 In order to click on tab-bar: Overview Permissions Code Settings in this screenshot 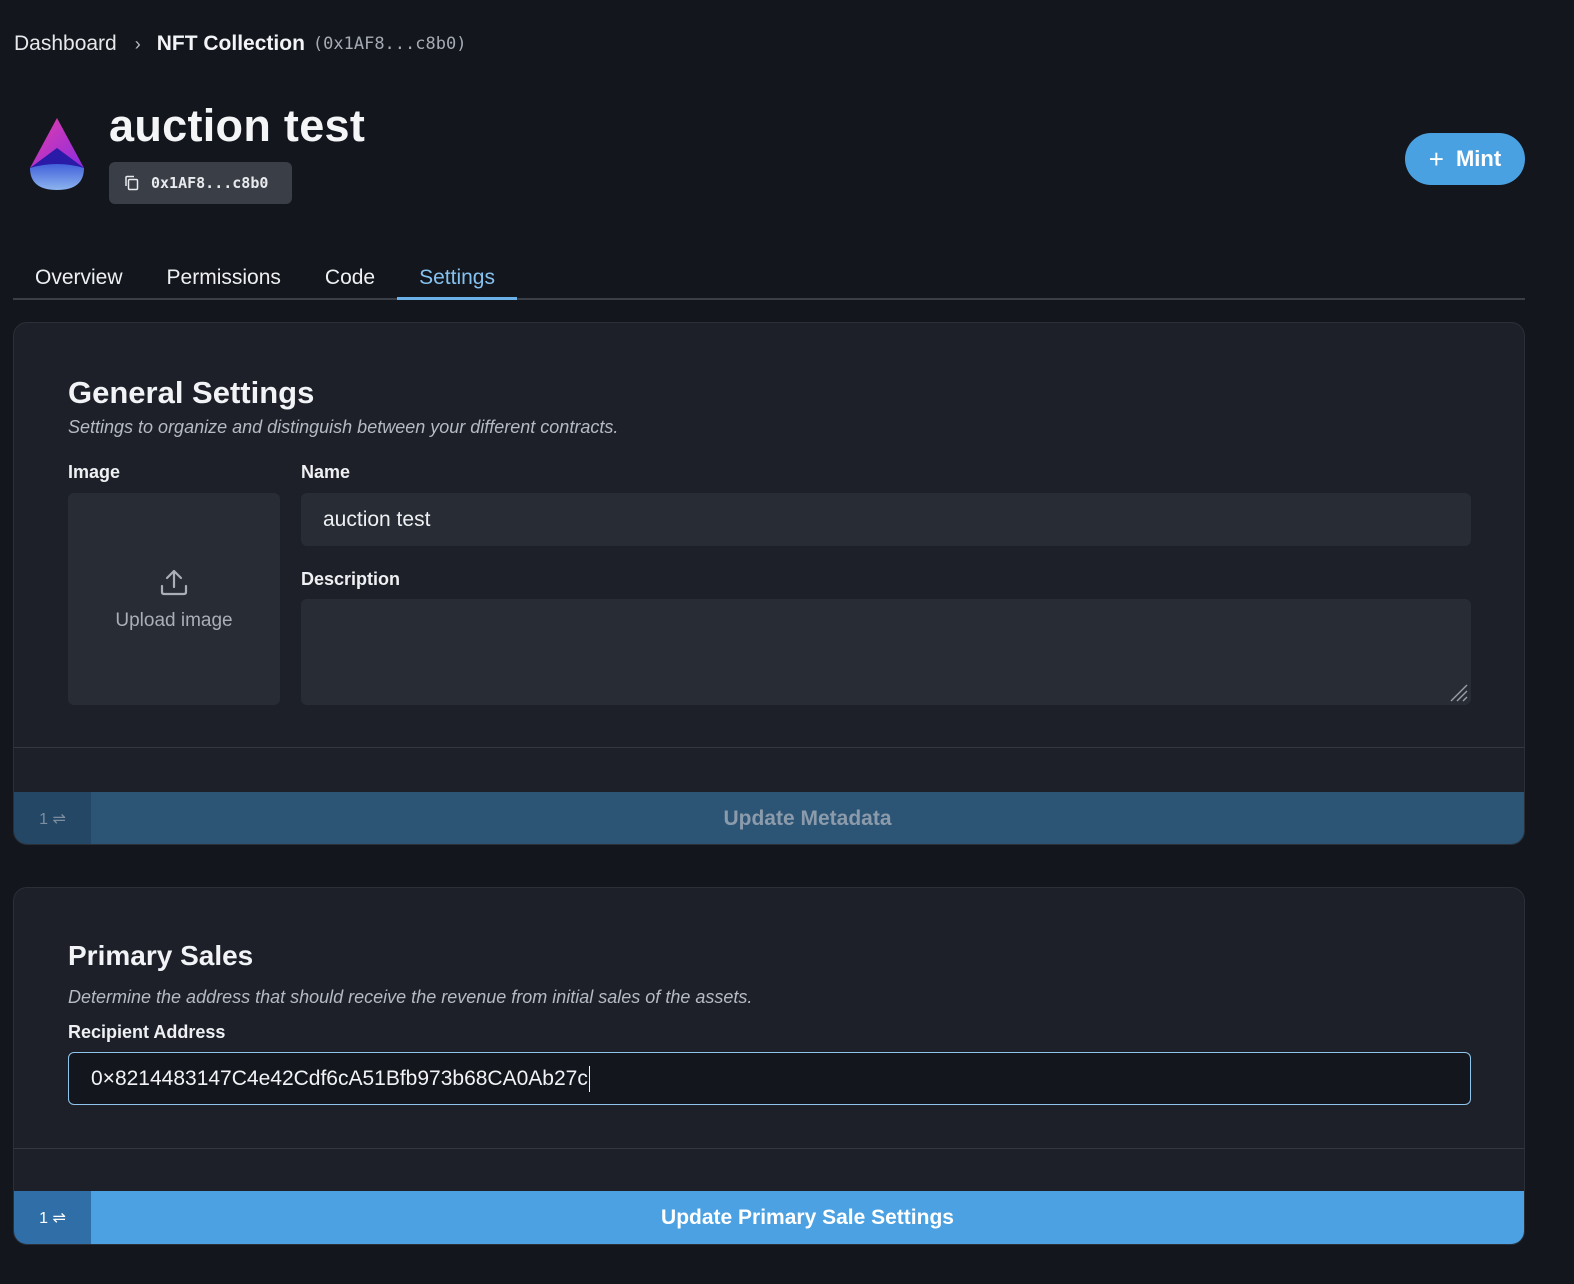, I will do `click(769, 279)`.